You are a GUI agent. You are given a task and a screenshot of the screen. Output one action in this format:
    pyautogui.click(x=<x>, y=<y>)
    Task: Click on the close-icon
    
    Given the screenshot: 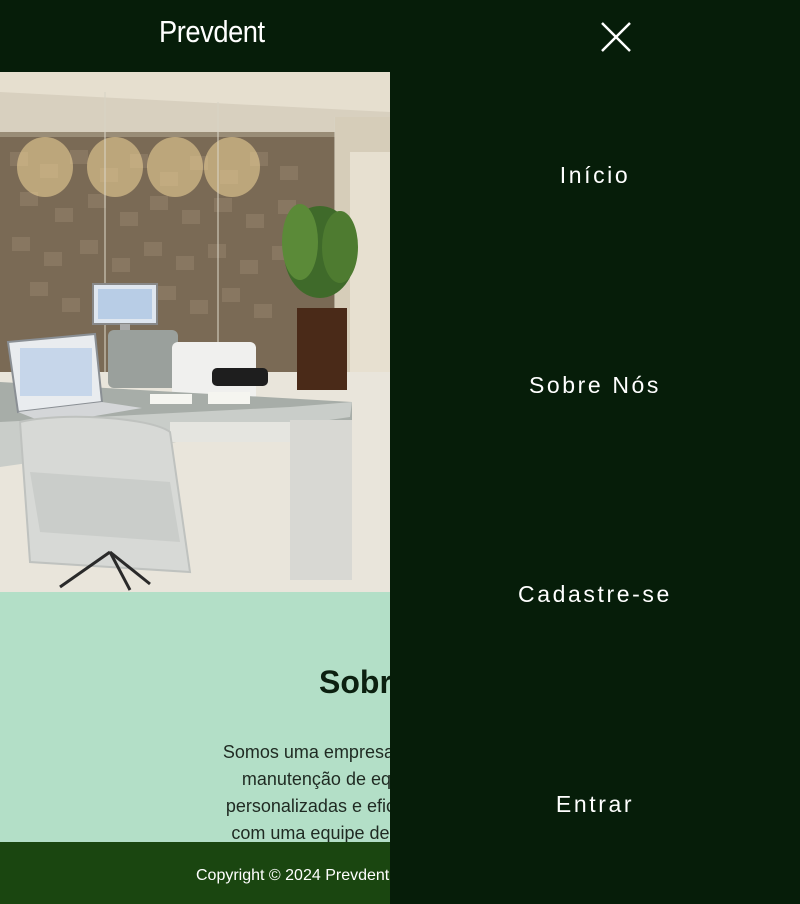 What is the action you would take?
    pyautogui.click(x=616, y=37)
    